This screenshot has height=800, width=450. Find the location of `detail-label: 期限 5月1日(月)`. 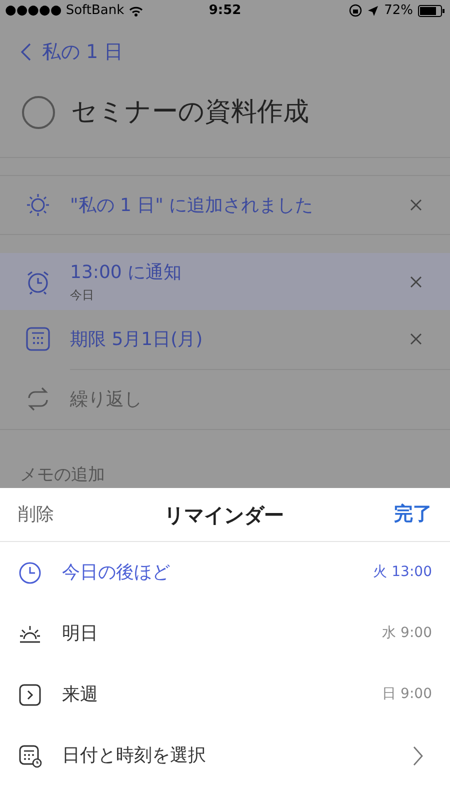

detail-label: 期限 5月1日(月) is located at coordinates (240, 339).